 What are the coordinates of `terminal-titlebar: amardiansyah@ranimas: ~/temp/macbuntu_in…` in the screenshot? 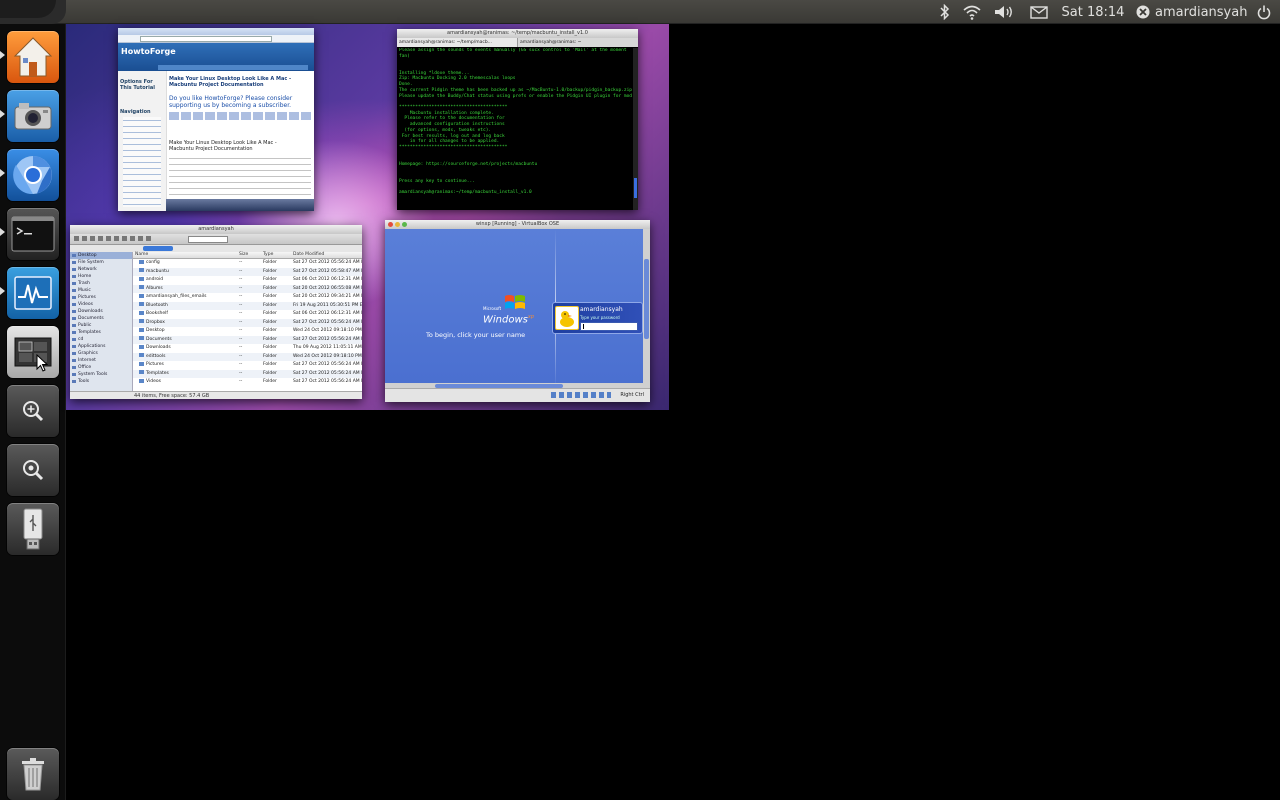 It's located at (517, 33).